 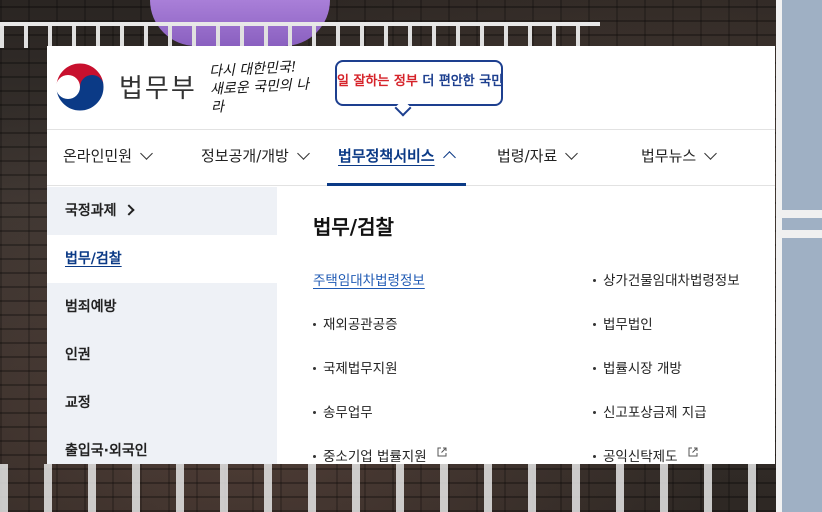 I want to click on campaign-banner: 일 잘하는 정부 더 편안한 국민, so click(x=419, y=88).